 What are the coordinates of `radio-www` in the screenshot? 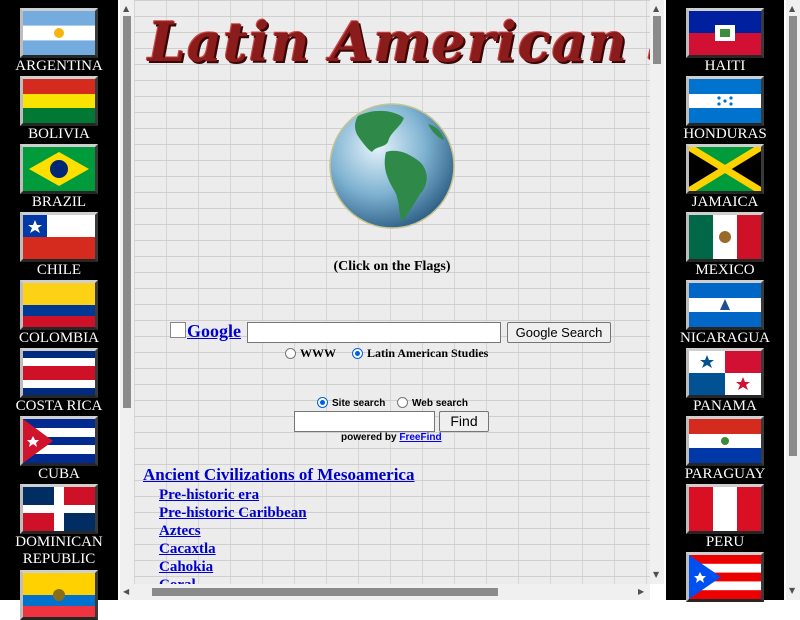 It's located at (290, 353).